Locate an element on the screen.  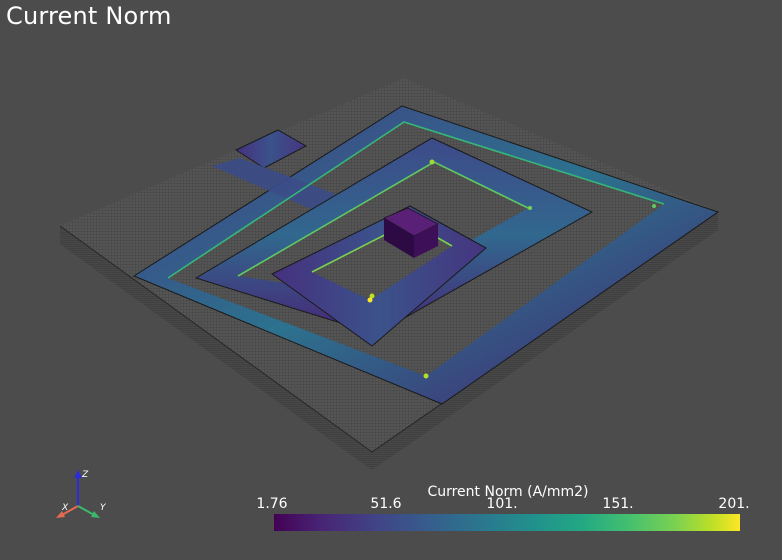
colorbar-tick-3: 101. is located at coordinates (502, 504).